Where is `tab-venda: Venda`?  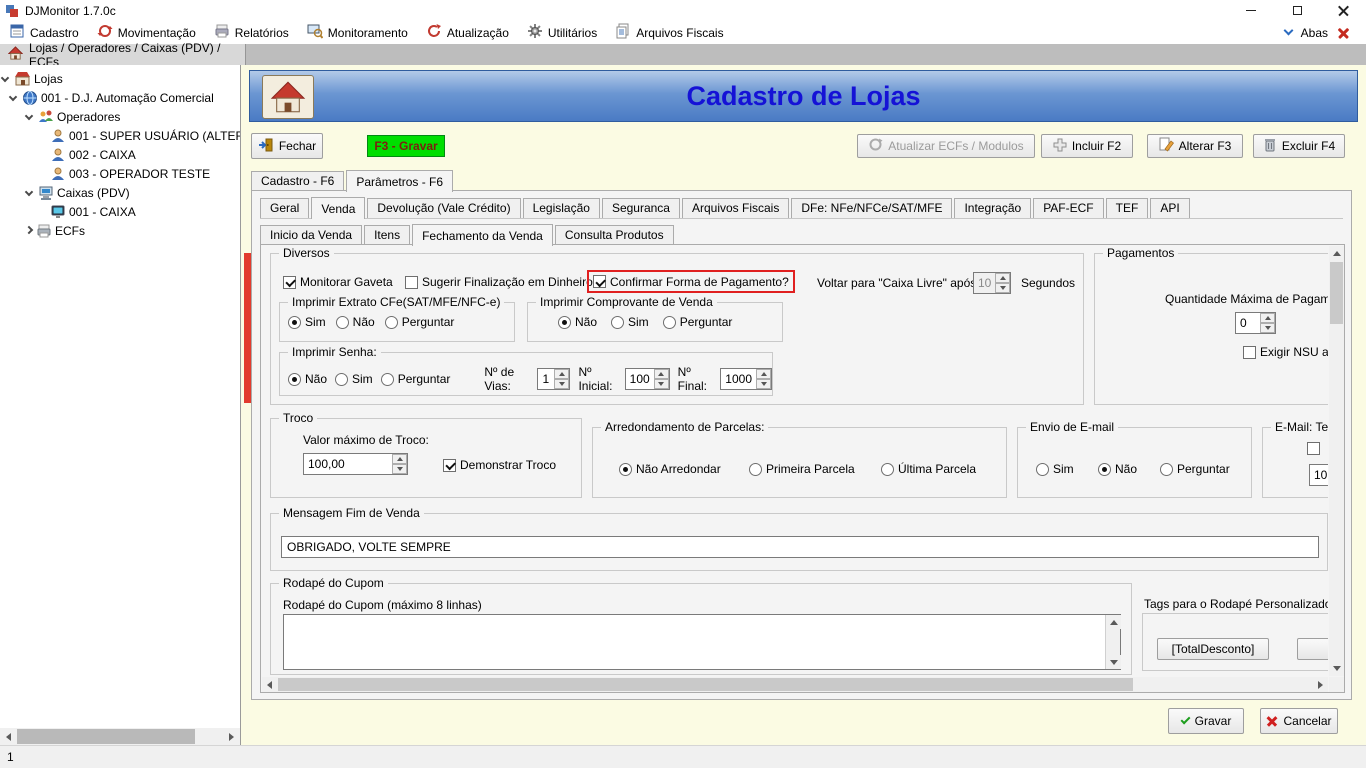 tab-venda: Venda is located at coordinates (338, 208).